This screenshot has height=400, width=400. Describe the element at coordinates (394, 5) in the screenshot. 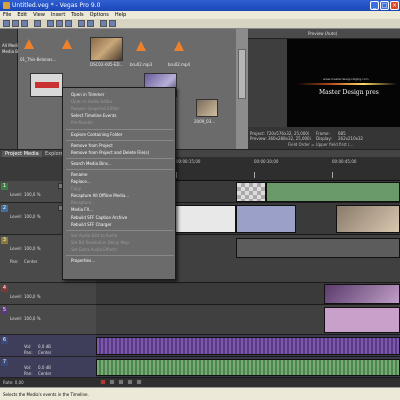

I see `close-button: ×` at that location.